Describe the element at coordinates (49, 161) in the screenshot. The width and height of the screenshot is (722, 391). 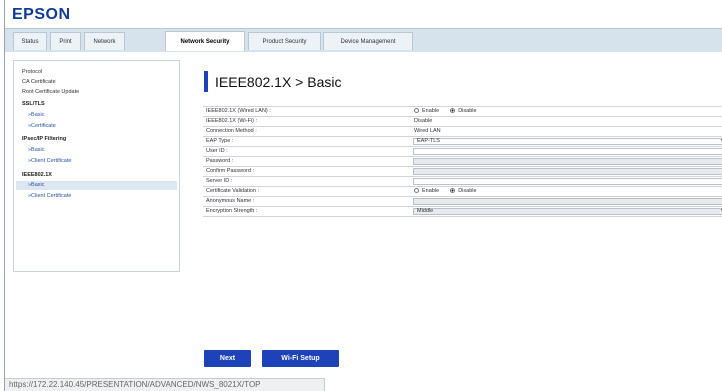
I see `sidebar-item-ipsec-client-certificate: »Client Certificate` at that location.